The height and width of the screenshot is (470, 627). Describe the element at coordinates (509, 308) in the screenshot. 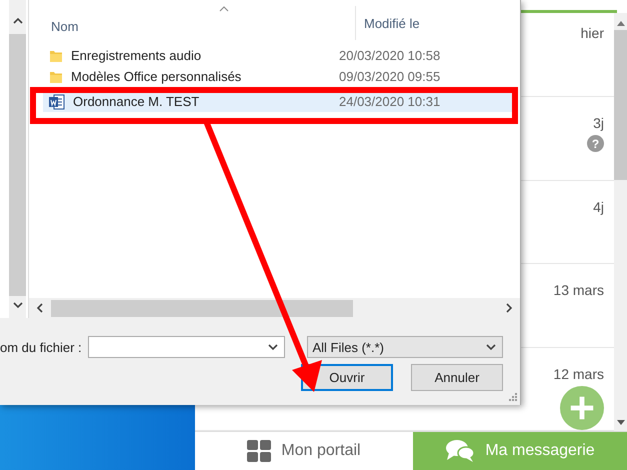

I see `chevron-right-icon` at that location.